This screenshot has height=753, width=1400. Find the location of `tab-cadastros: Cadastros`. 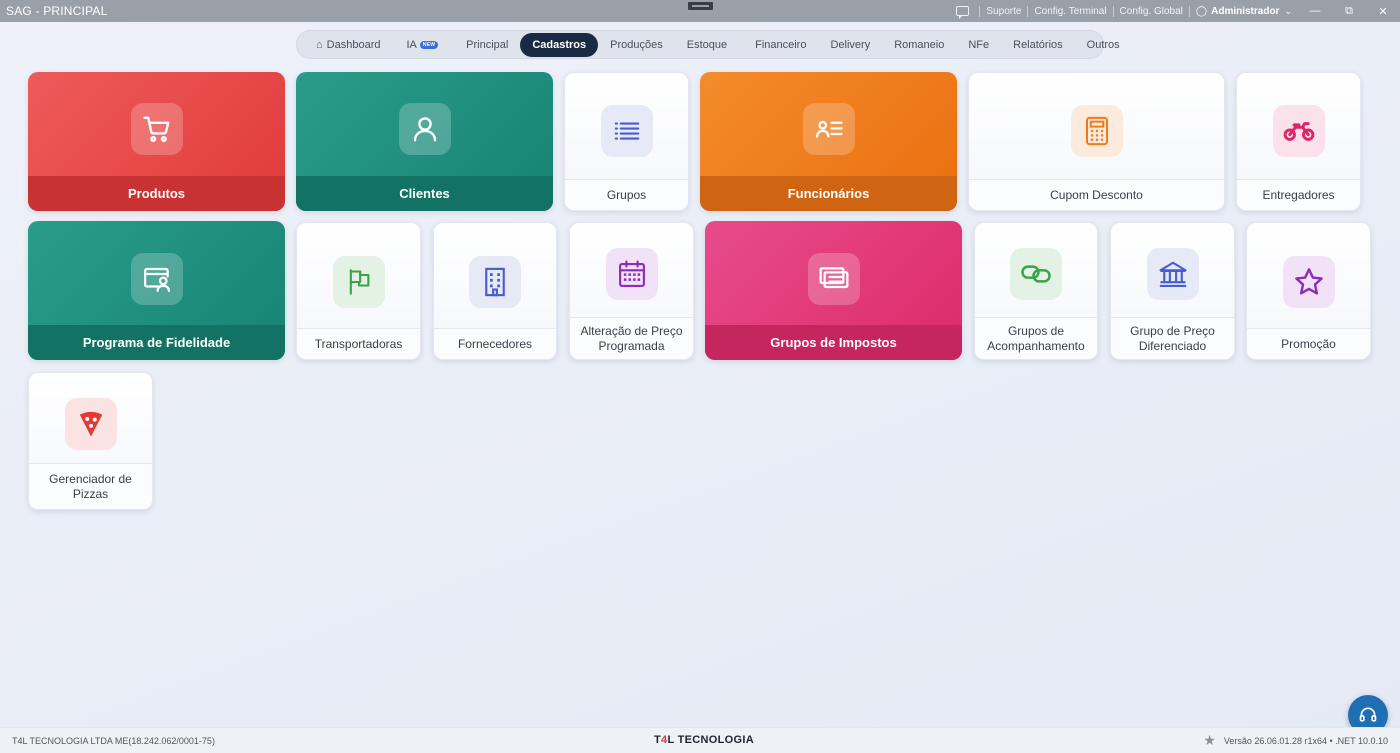

tab-cadastros: Cadastros is located at coordinates (559, 44).